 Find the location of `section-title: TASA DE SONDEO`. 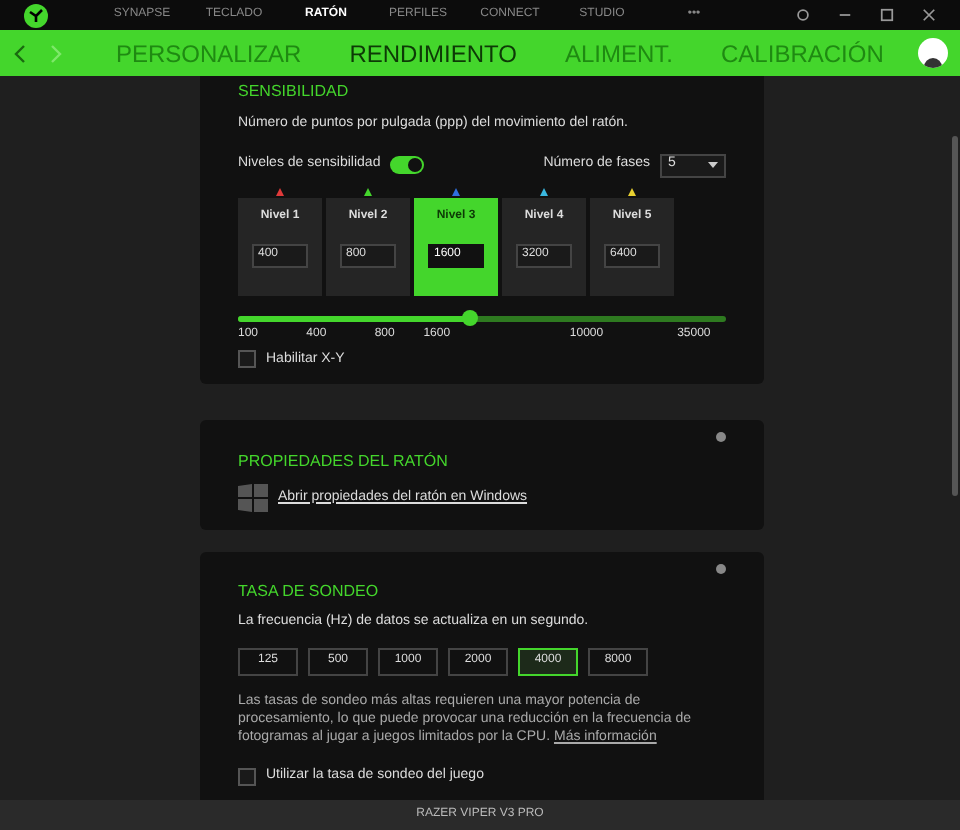

section-title: TASA DE SONDEO is located at coordinates (309, 592).